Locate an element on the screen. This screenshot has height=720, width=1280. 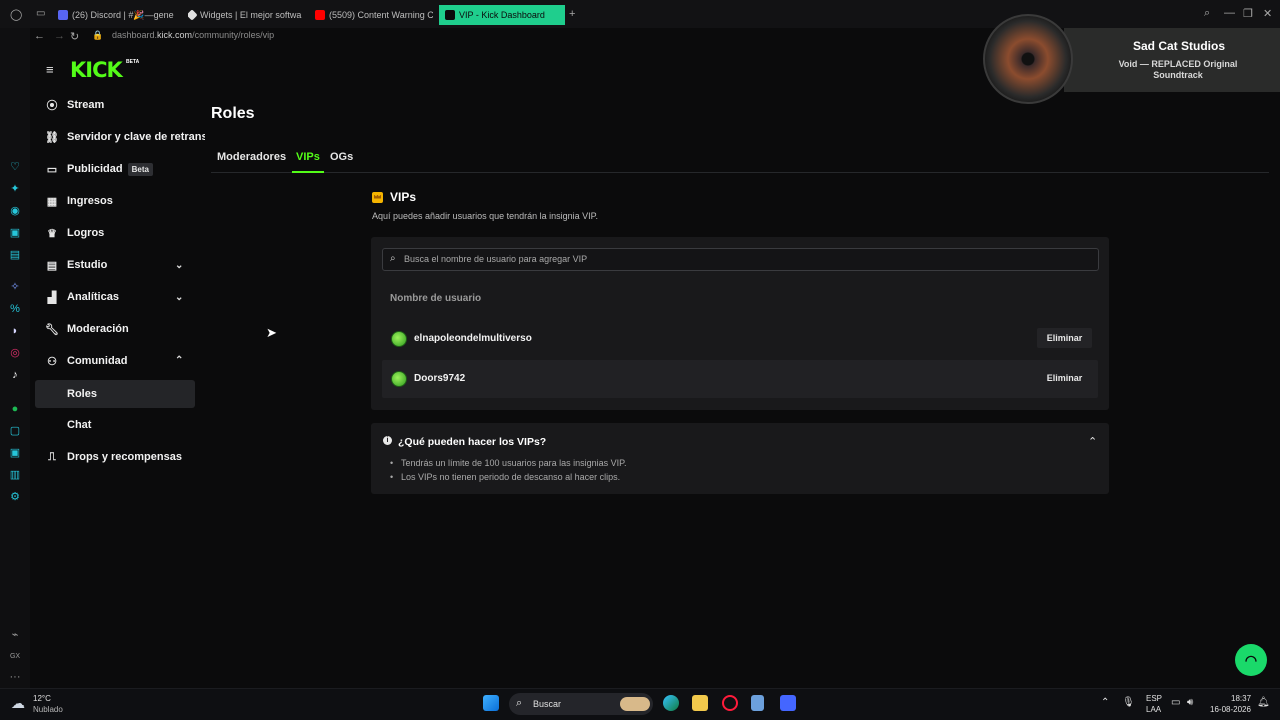
spotify-icon: ● is located at coordinates (15, 409).